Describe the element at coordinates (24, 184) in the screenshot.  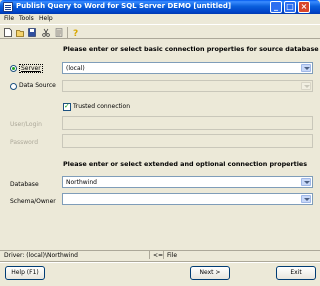
I see `database-label: Database` at that location.